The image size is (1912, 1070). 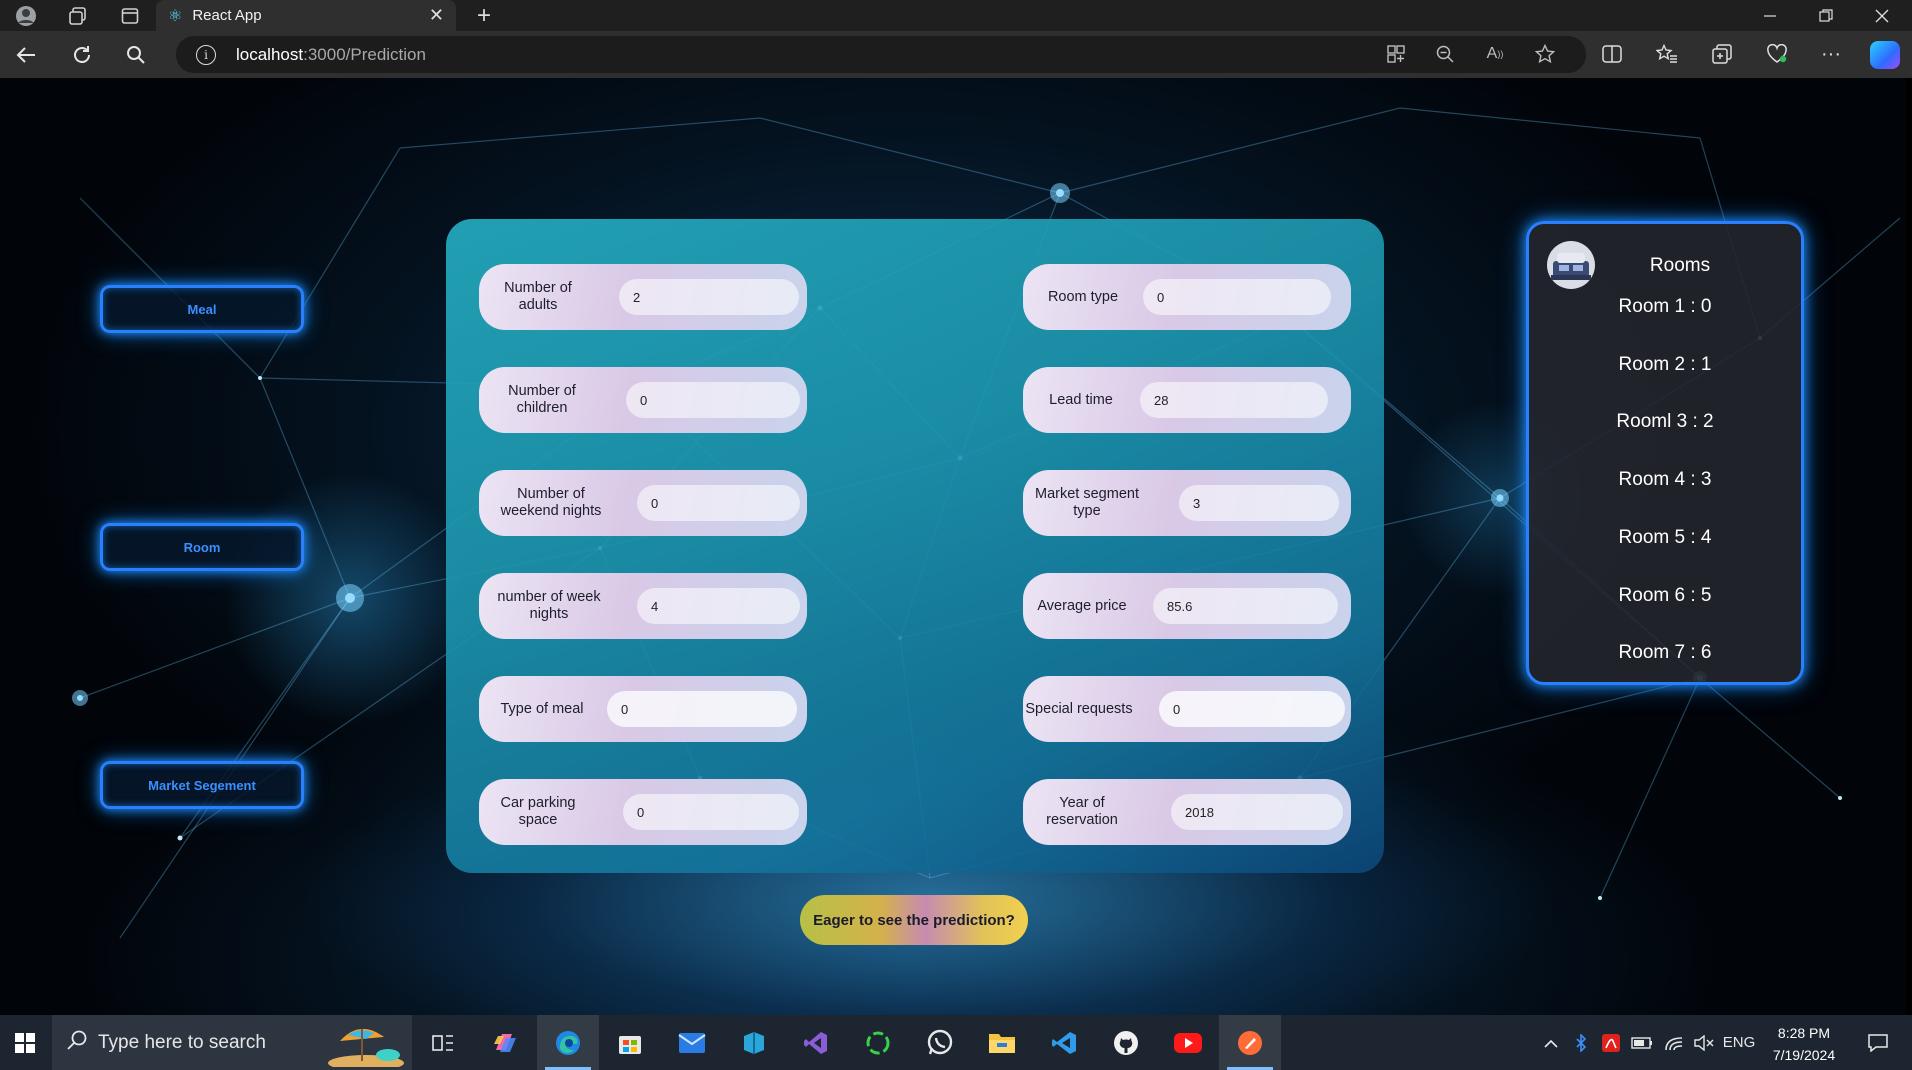 What do you see at coordinates (630, 1042) in the screenshot?
I see `microsoft-store-icon` at bounding box center [630, 1042].